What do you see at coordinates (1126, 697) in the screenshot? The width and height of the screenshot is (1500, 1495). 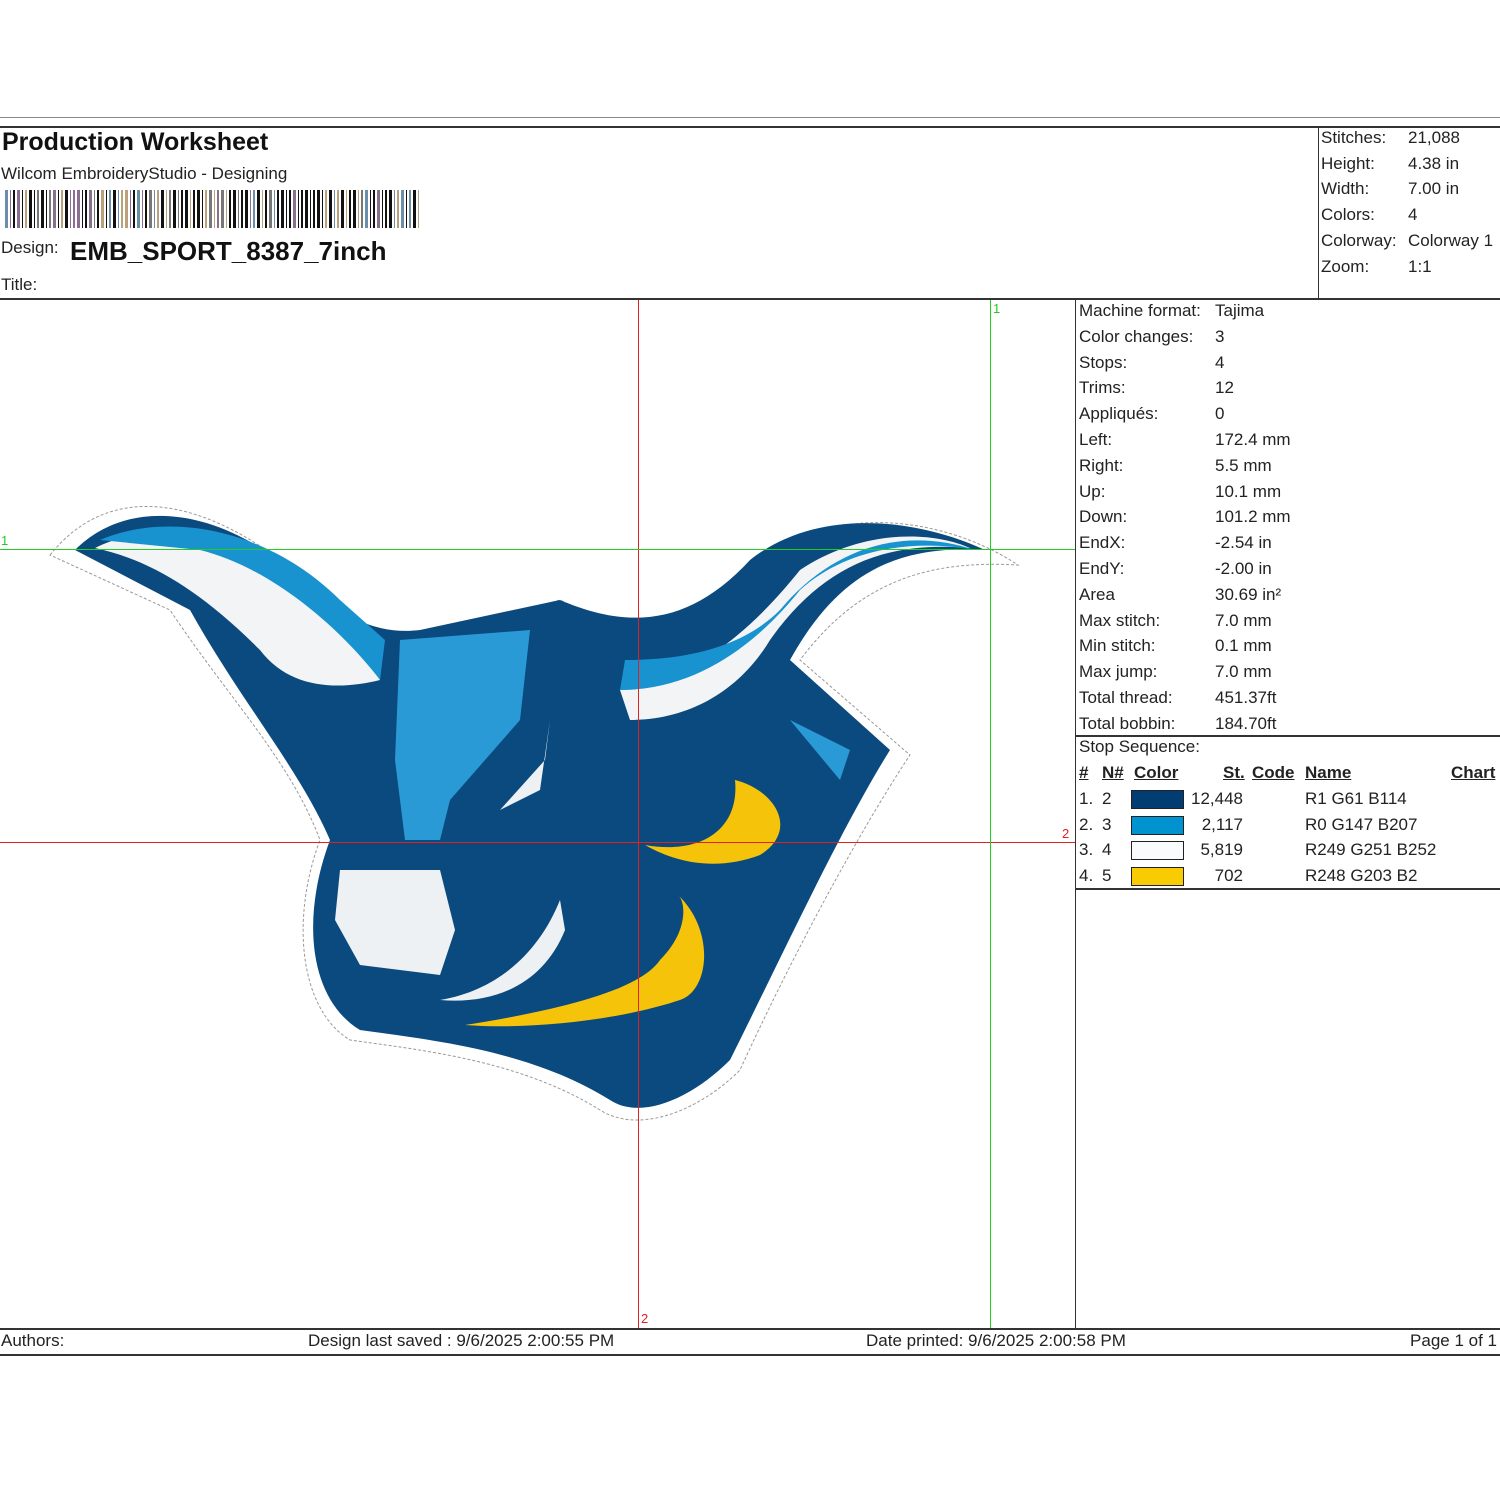 I see `detail-label: Total thread:` at bounding box center [1126, 697].